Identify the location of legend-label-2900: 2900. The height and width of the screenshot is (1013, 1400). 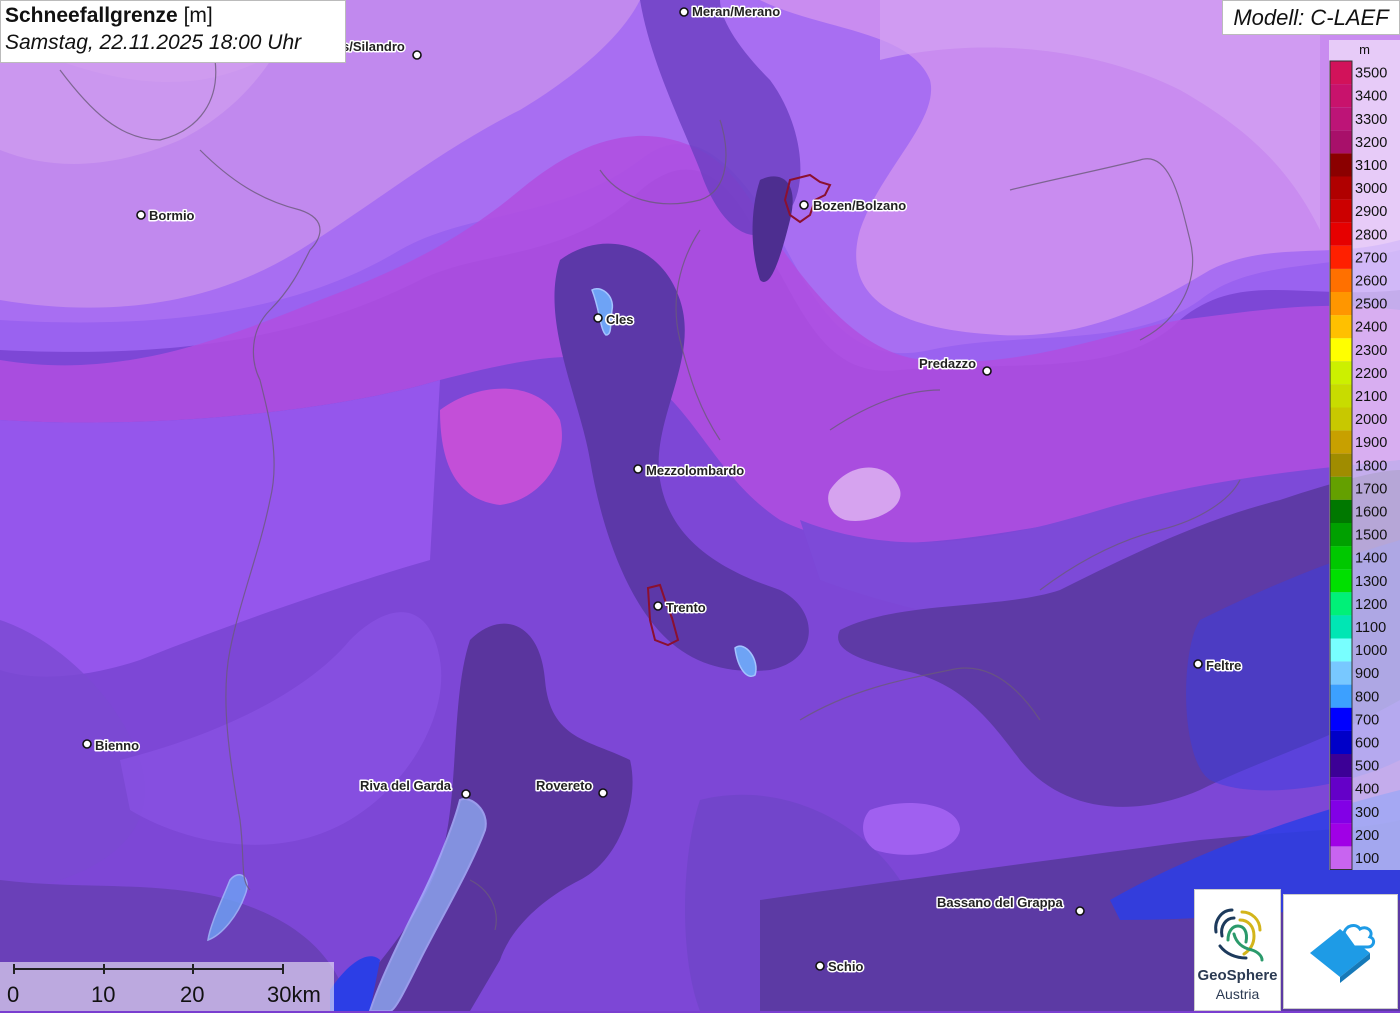
(1371, 212).